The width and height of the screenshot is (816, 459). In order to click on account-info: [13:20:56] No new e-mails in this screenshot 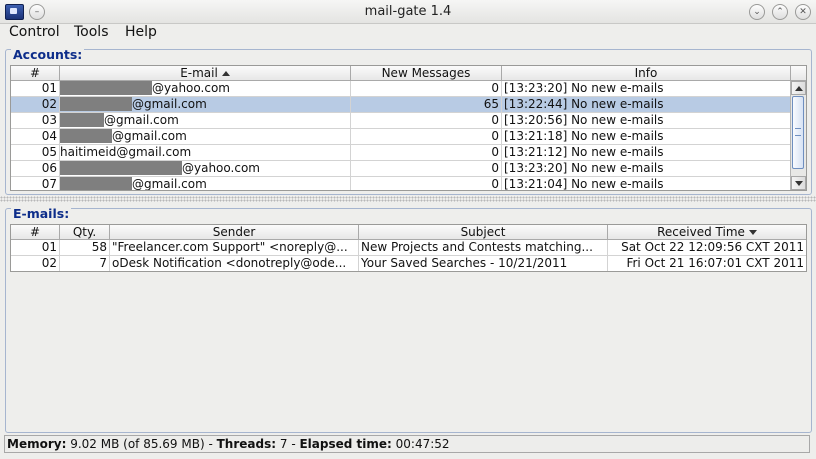, I will do `click(584, 120)`.